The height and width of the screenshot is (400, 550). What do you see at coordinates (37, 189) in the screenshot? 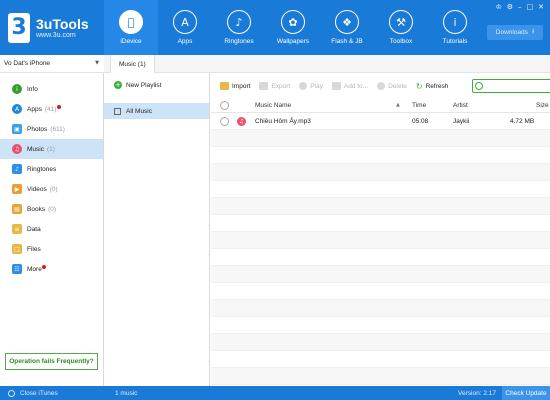
I see `sidebar-item-label: Videos` at bounding box center [37, 189].